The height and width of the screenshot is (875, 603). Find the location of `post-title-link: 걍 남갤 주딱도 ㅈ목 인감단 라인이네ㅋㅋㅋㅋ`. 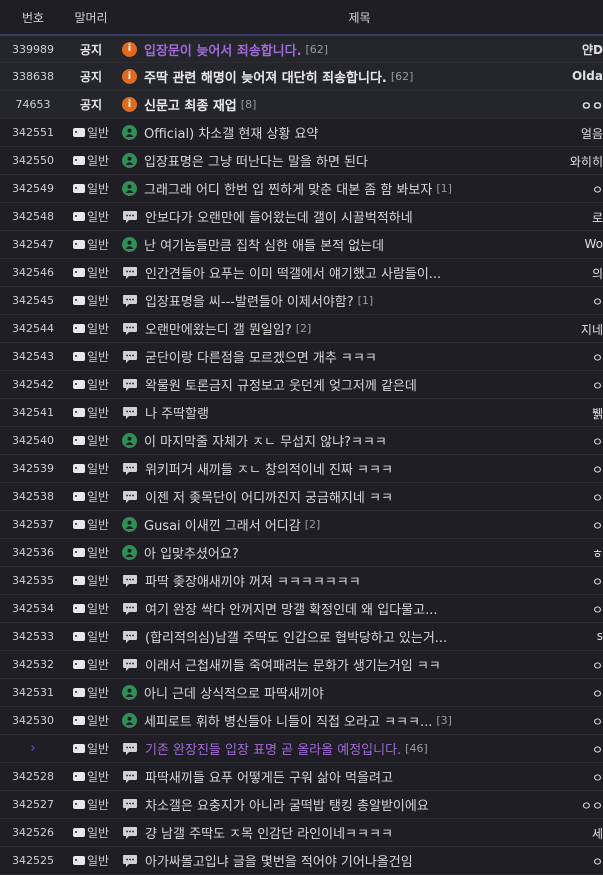

post-title-link: 걍 남갤 주딱도 ㅈ목 인감단 라인이네ㅋㅋㅋㅋ is located at coordinates (269, 832).